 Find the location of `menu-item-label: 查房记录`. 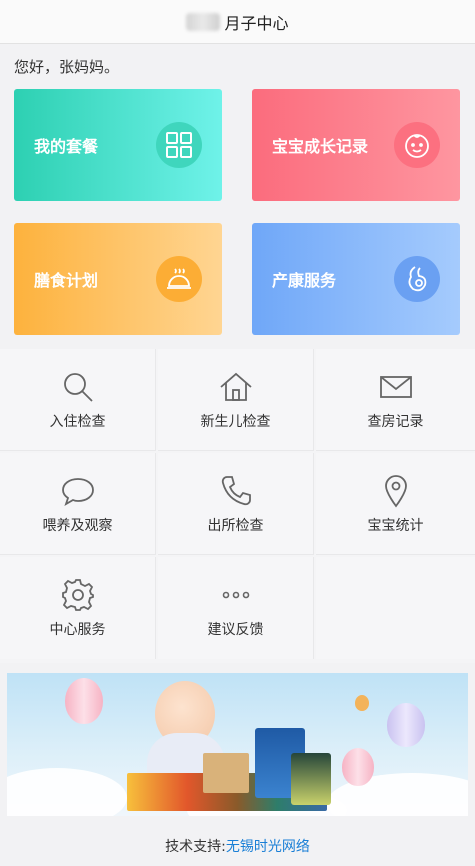

menu-item-label: 查房记录 is located at coordinates (395, 421).